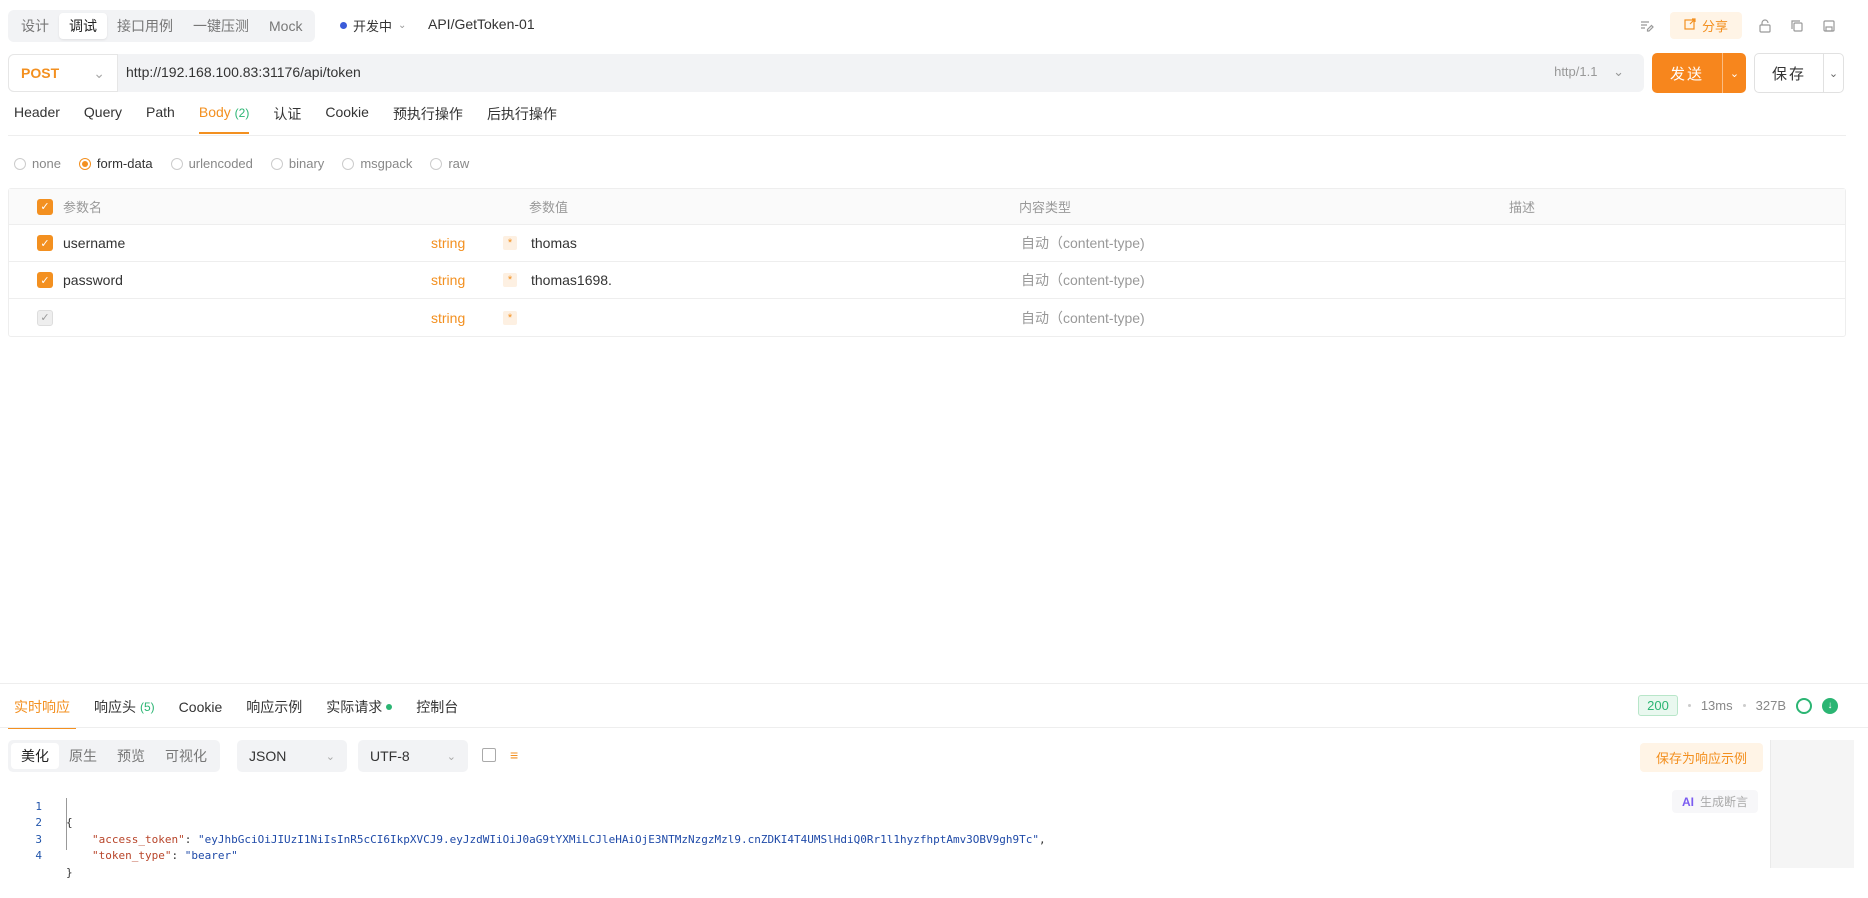 This screenshot has height=898, width=1868. What do you see at coordinates (124, 713) in the screenshot?
I see `tab-response-headers: 响应头 (5)` at bounding box center [124, 713].